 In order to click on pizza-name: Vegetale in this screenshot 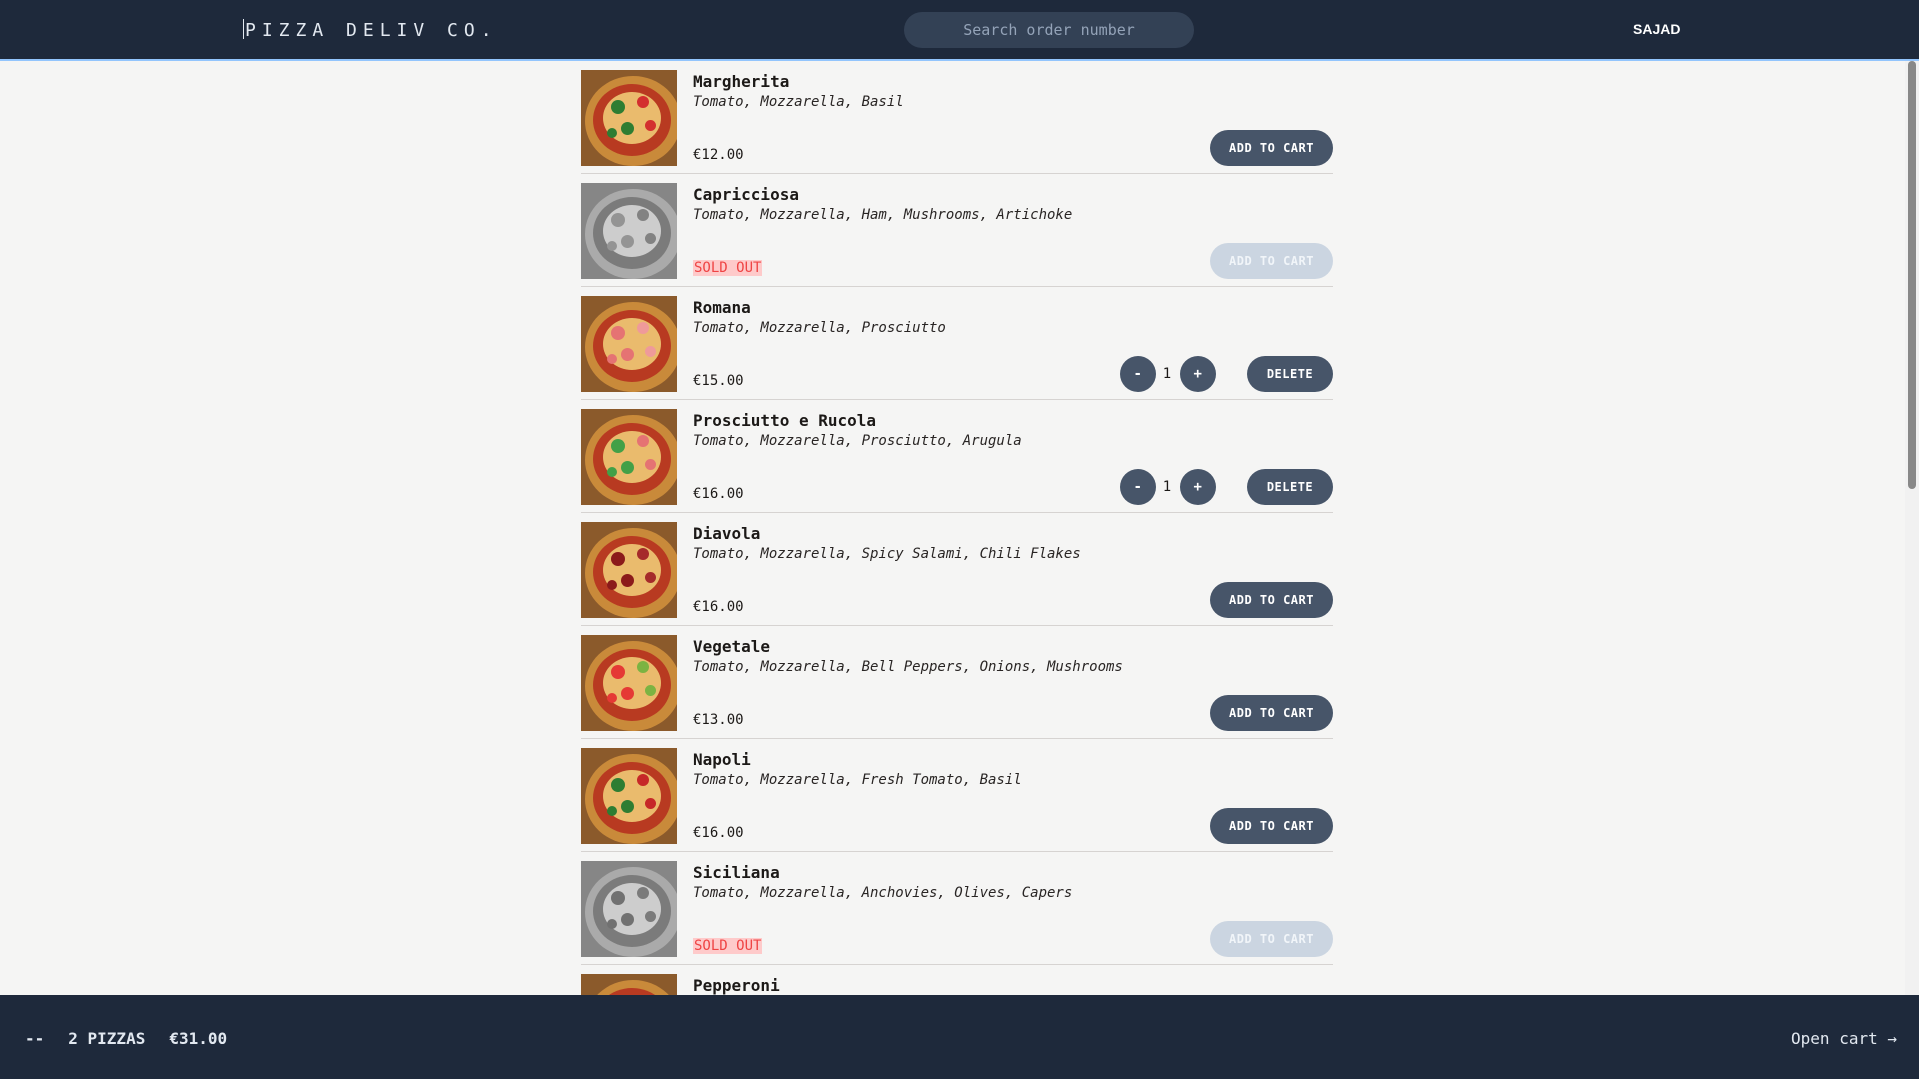, I will do `click(732, 646)`.